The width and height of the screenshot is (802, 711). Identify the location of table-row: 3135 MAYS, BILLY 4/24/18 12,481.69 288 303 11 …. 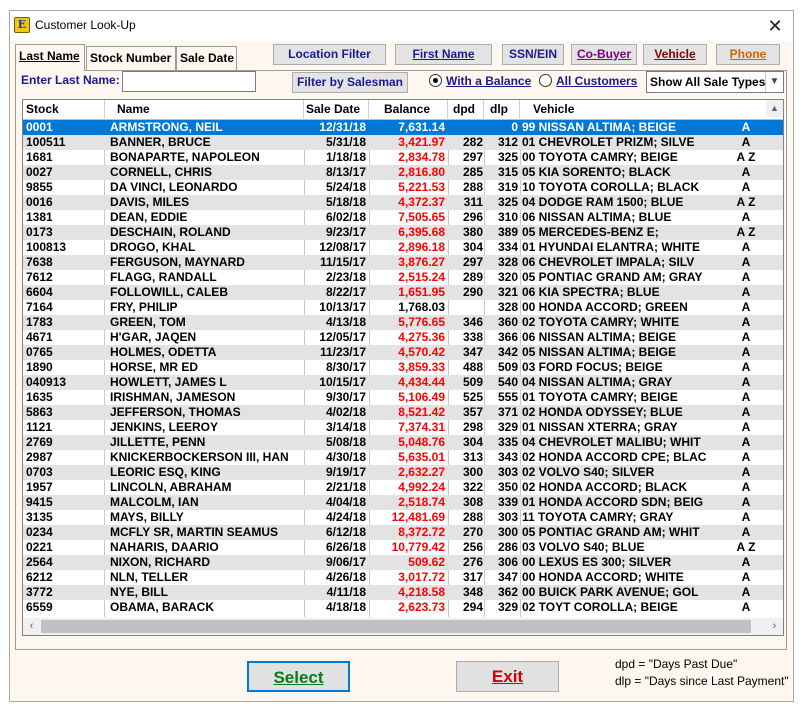
(403, 517).